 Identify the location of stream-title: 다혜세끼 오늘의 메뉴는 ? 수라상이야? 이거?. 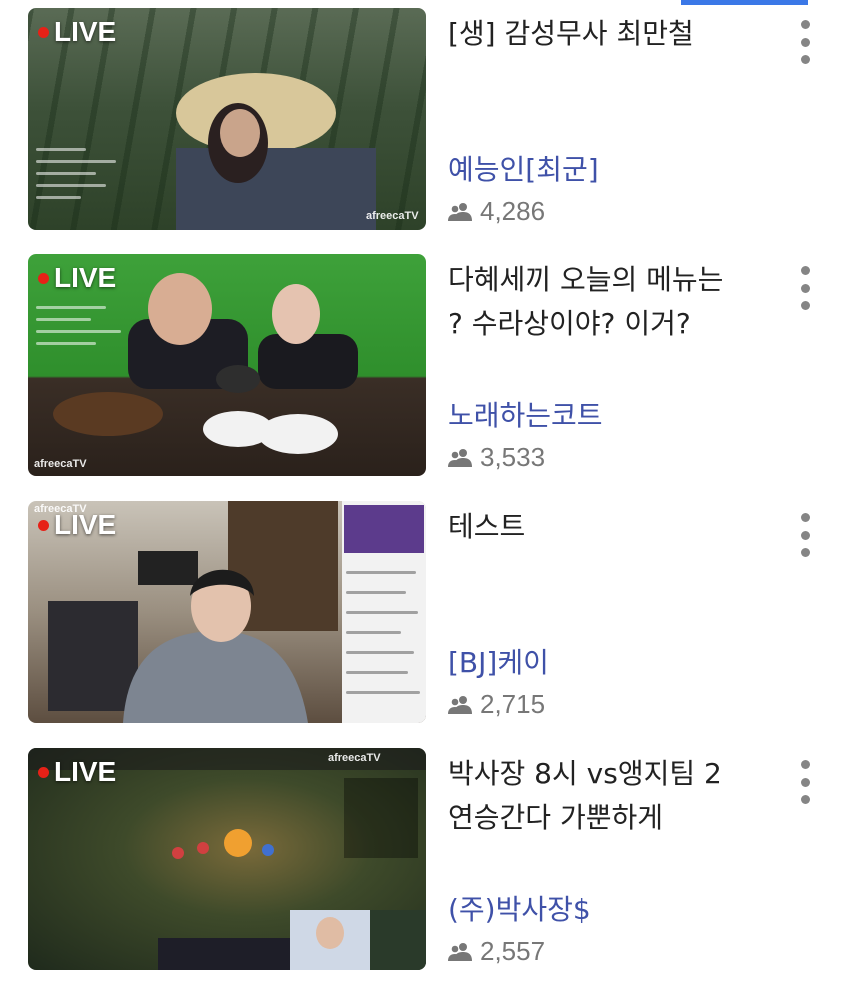
(613, 302).